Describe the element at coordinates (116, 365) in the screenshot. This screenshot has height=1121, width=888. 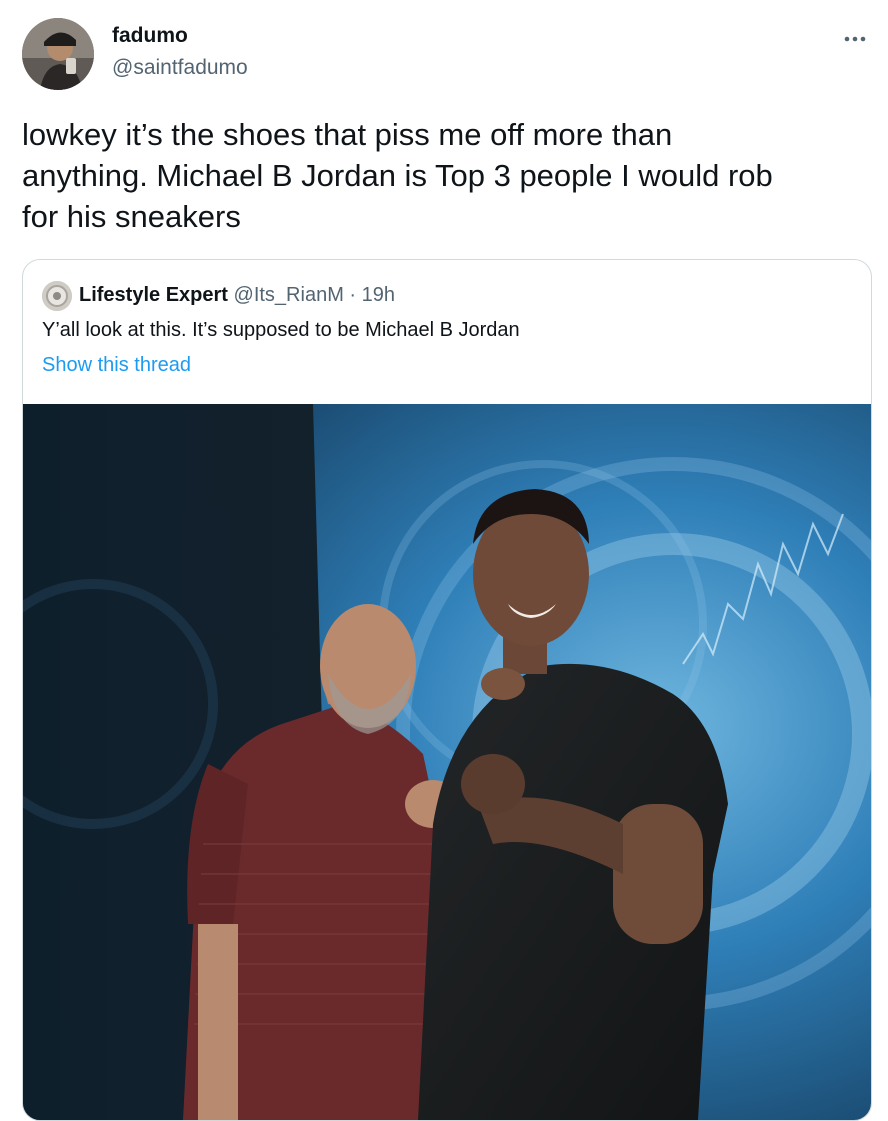
I see `show-thread-link: Show this thread` at that location.